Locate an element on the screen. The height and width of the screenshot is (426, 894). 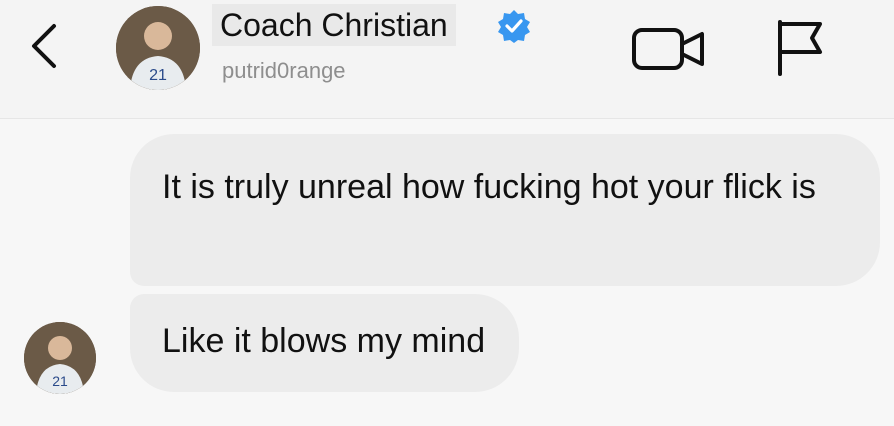
message-text: Like it blows my mind is located at coordinates (324, 341).